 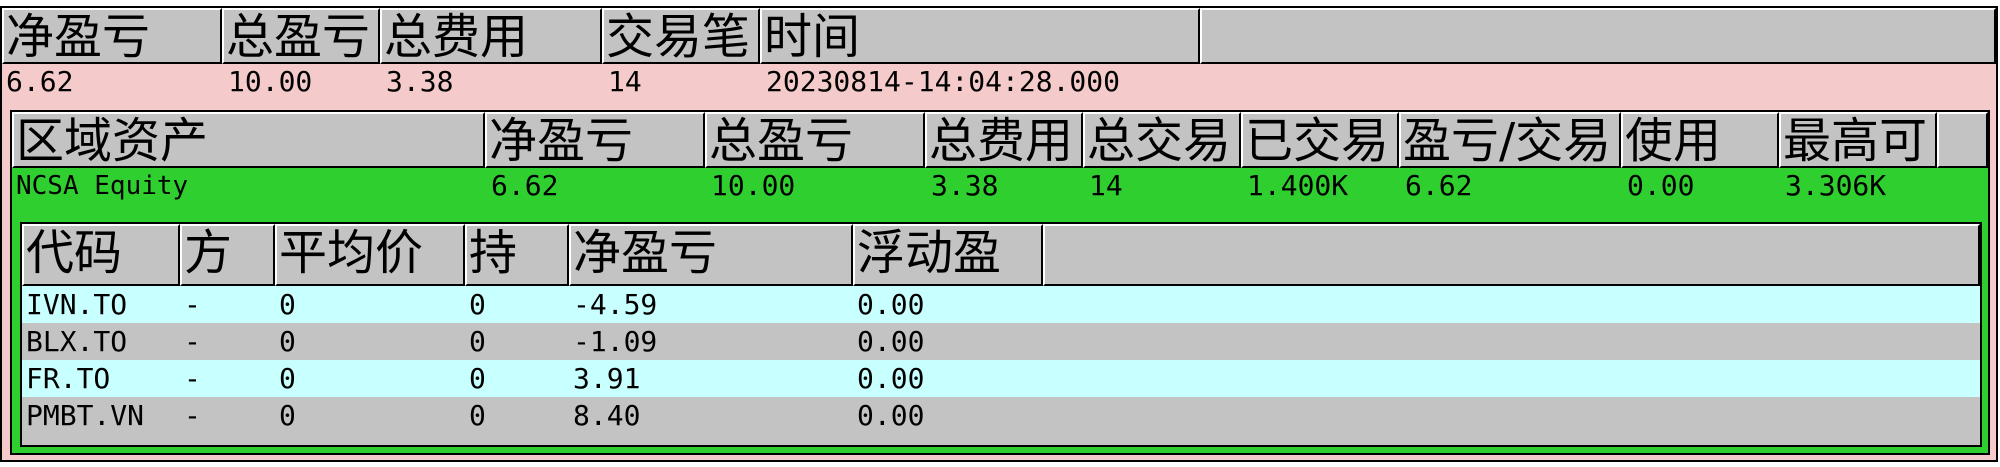 I want to click on table-row: PMBT.VN - 0 0 8.40 0.00, so click(x=1001, y=415).